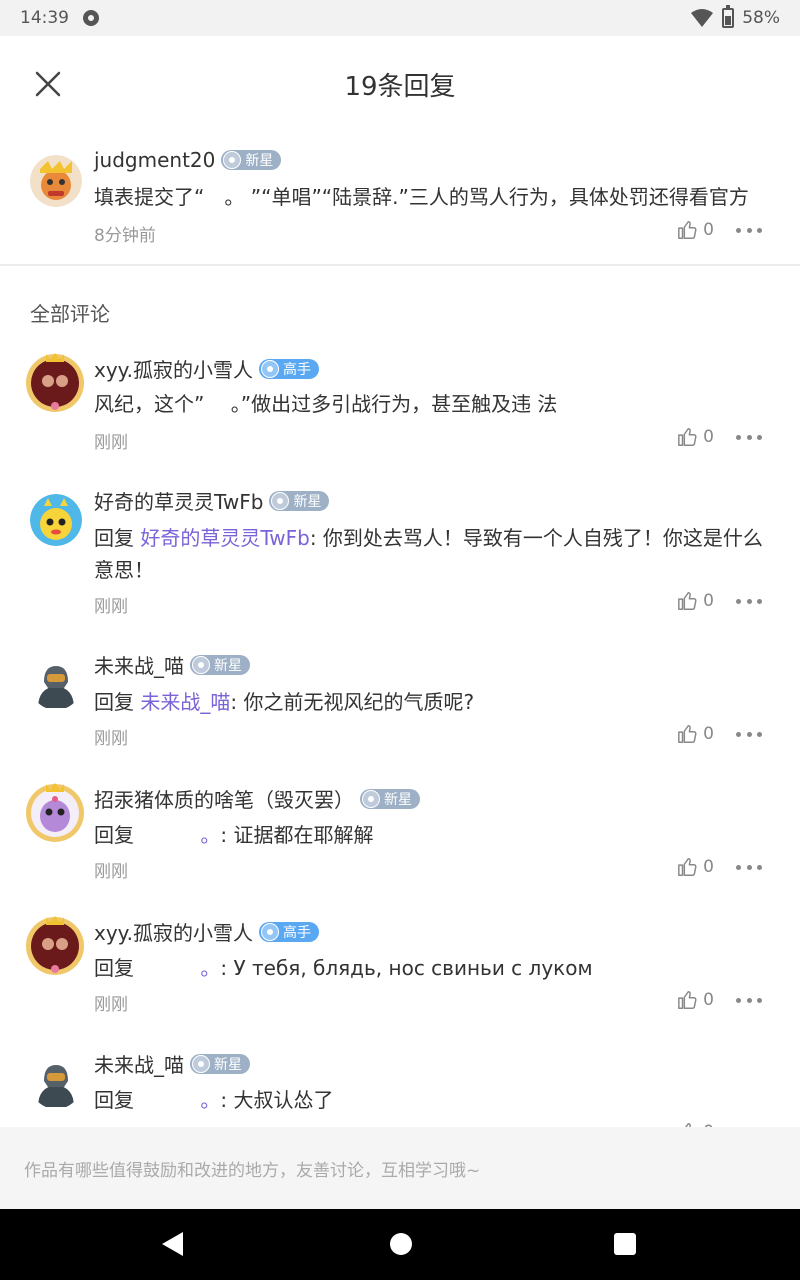 The height and width of the screenshot is (1280, 800). What do you see at coordinates (125, 236) in the screenshot?
I see `comment-time: 8分钟前` at bounding box center [125, 236].